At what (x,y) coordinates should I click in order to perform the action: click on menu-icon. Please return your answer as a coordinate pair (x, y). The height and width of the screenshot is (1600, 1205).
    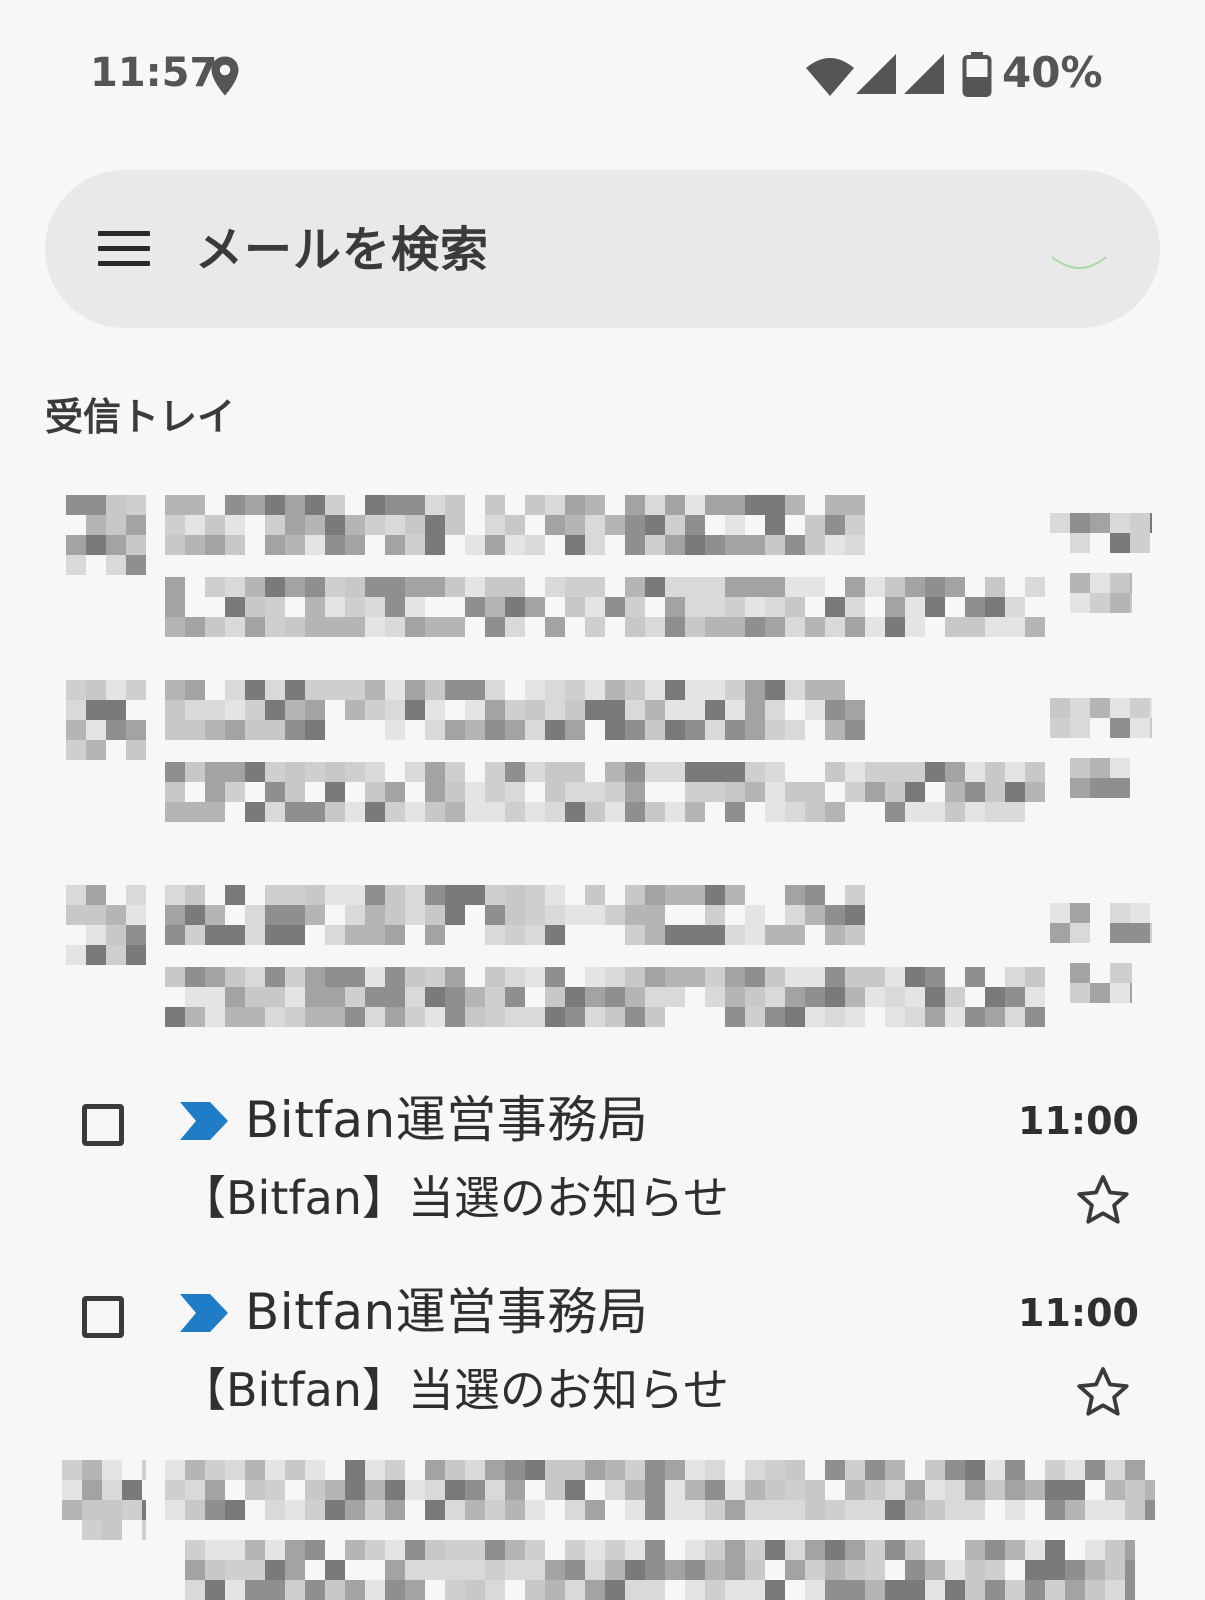
    Looking at the image, I should click on (124, 249).